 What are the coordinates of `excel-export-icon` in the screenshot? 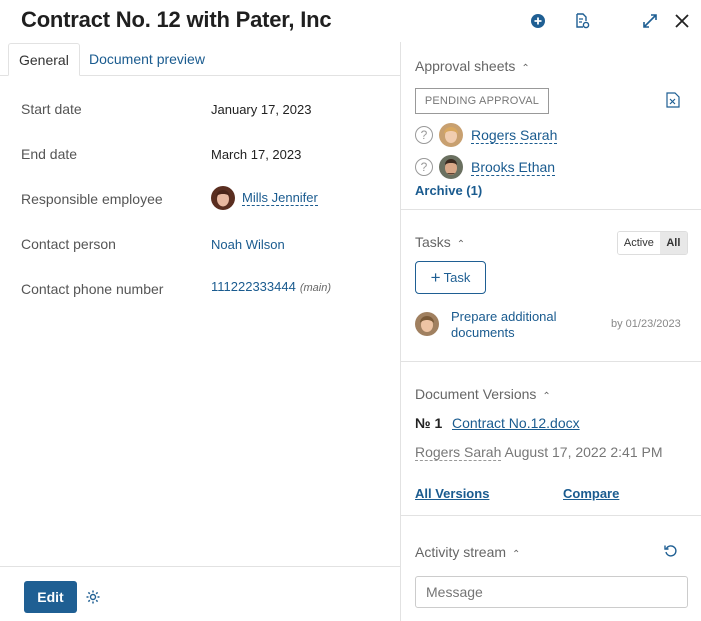 It's located at (674, 101).